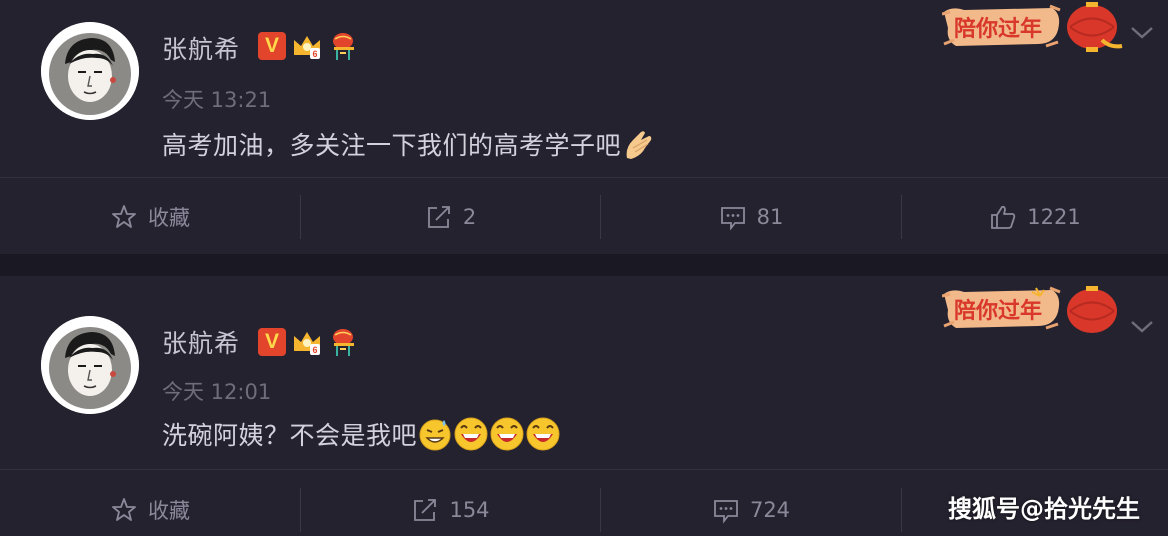  What do you see at coordinates (770, 510) in the screenshot?
I see `comment-count: 724` at bounding box center [770, 510].